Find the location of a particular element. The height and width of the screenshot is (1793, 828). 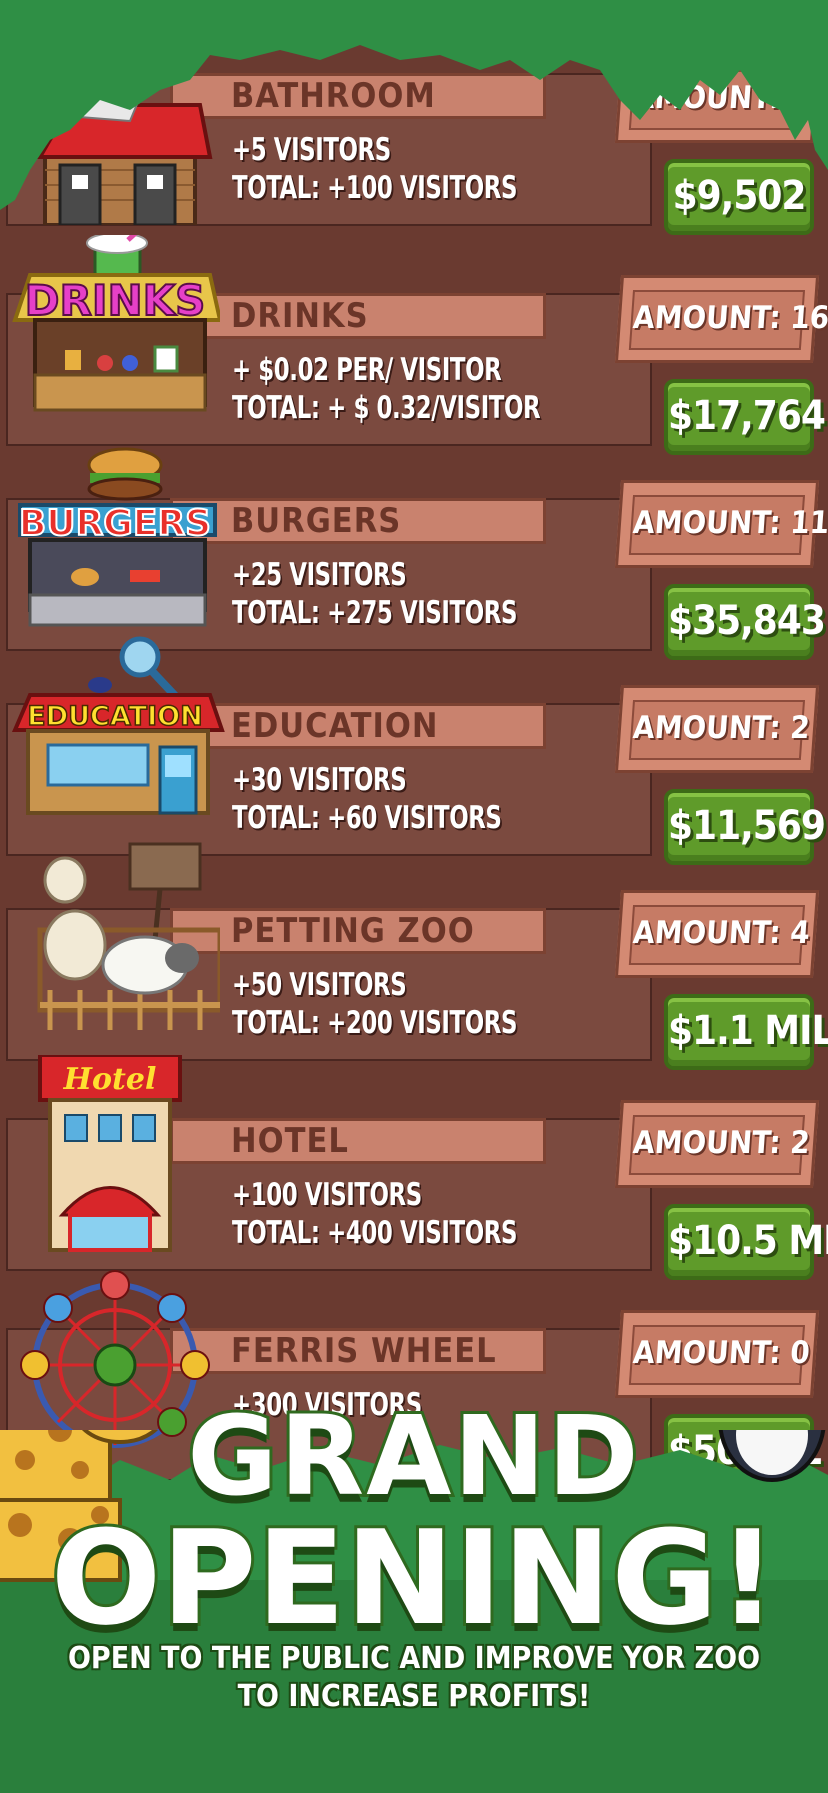

buy-education-button: $11,569 is located at coordinates (745, 827).